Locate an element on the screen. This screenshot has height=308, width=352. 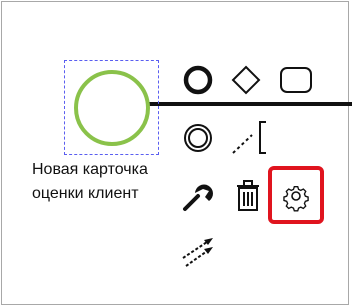
append-end-event-icon is located at coordinates (198, 80).